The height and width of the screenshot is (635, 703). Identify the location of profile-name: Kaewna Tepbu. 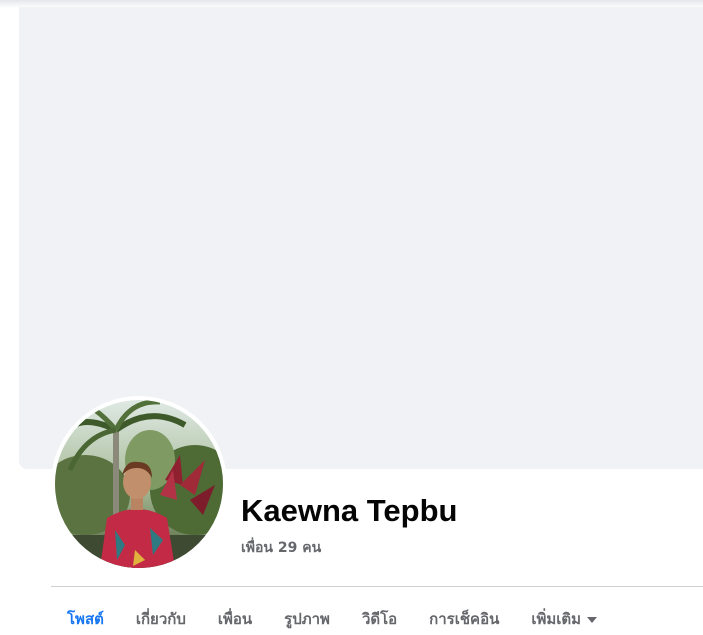
(349, 510).